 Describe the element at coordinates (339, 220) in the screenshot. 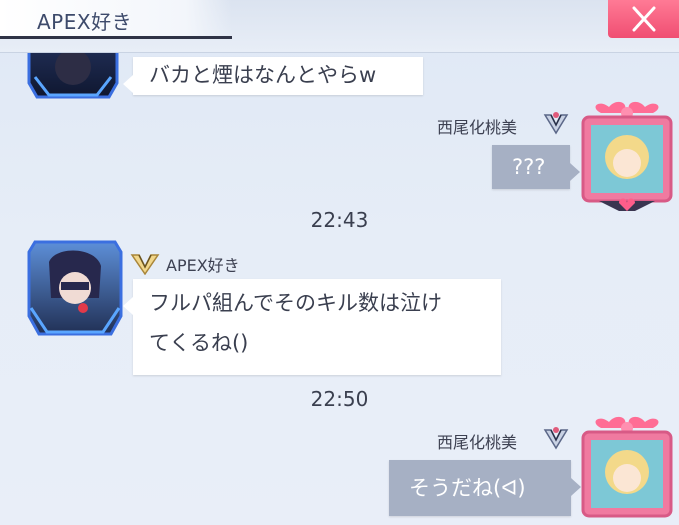

I see `timestamp: 22:43` at that location.